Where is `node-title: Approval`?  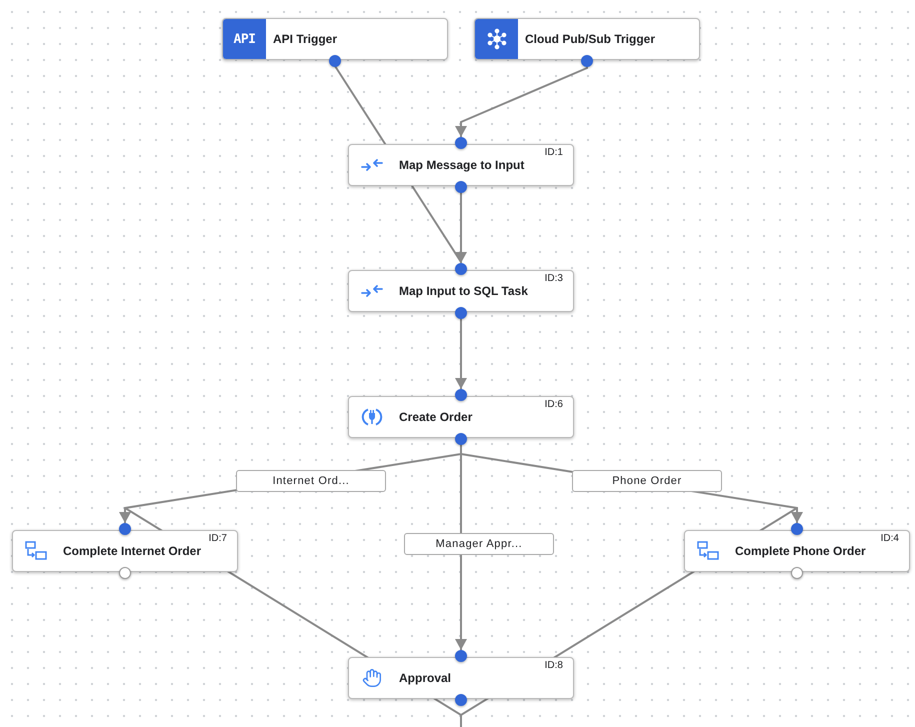
node-title: Approval is located at coordinates (425, 678).